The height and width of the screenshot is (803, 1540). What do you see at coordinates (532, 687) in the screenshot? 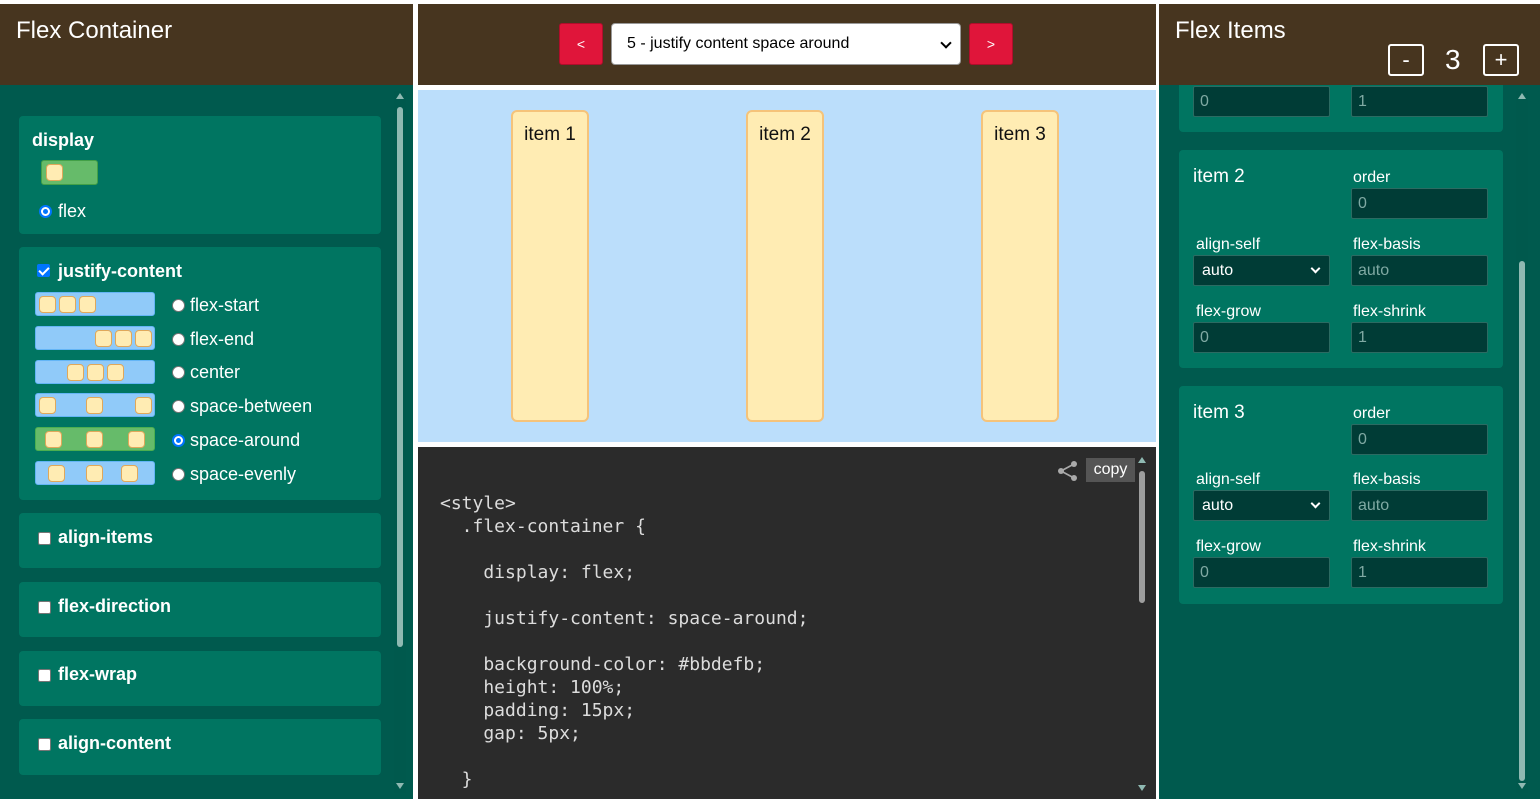
I see `code-line: height: 100%;` at bounding box center [532, 687].